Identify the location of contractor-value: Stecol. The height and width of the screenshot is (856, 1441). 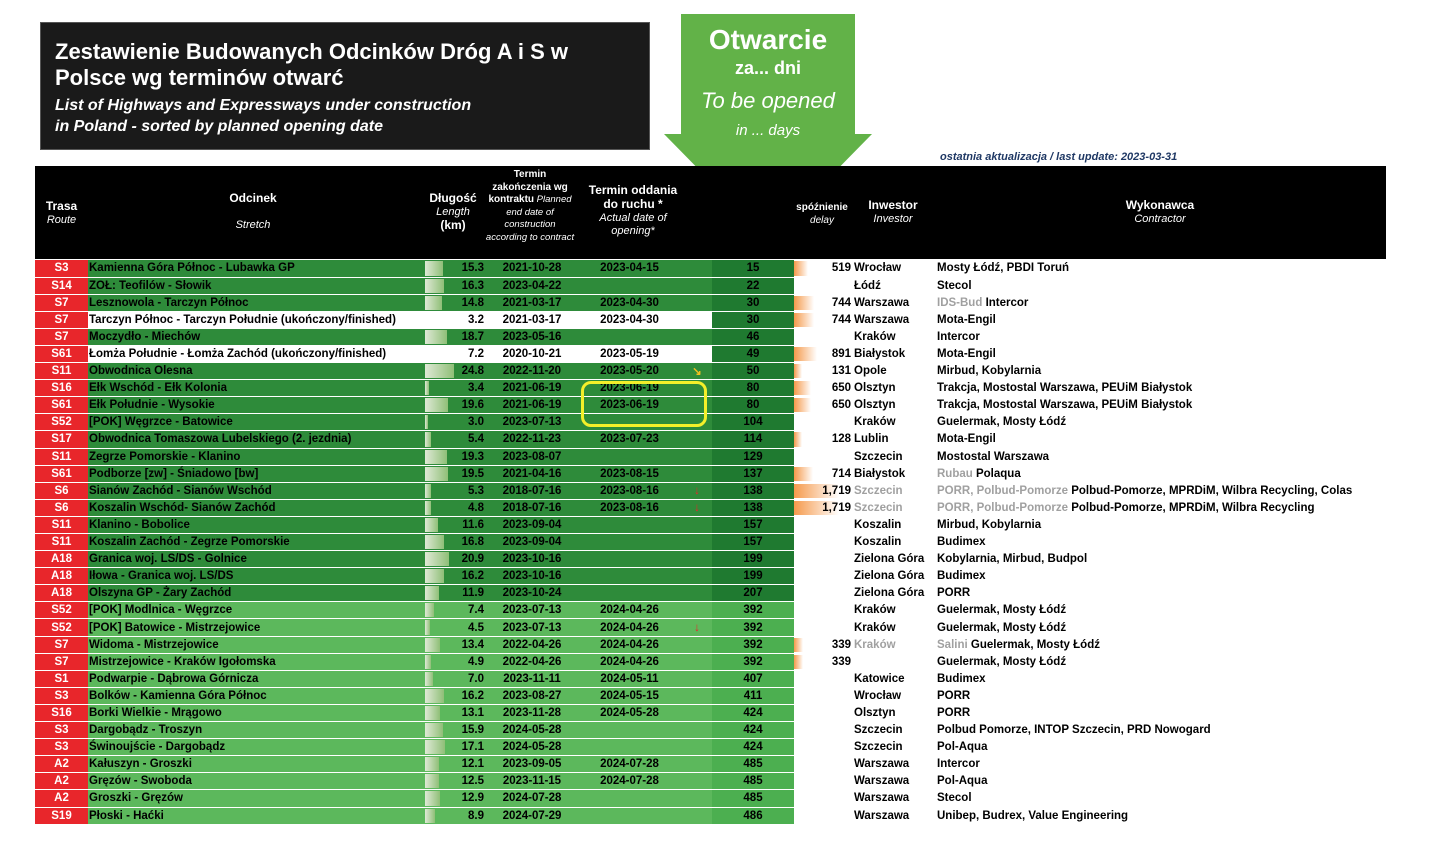
(954, 798).